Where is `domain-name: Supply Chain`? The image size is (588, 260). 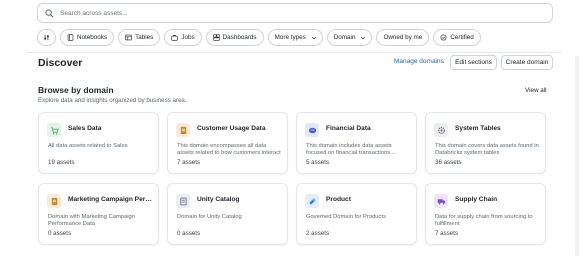
domain-name: Supply Chain is located at coordinates (476, 199).